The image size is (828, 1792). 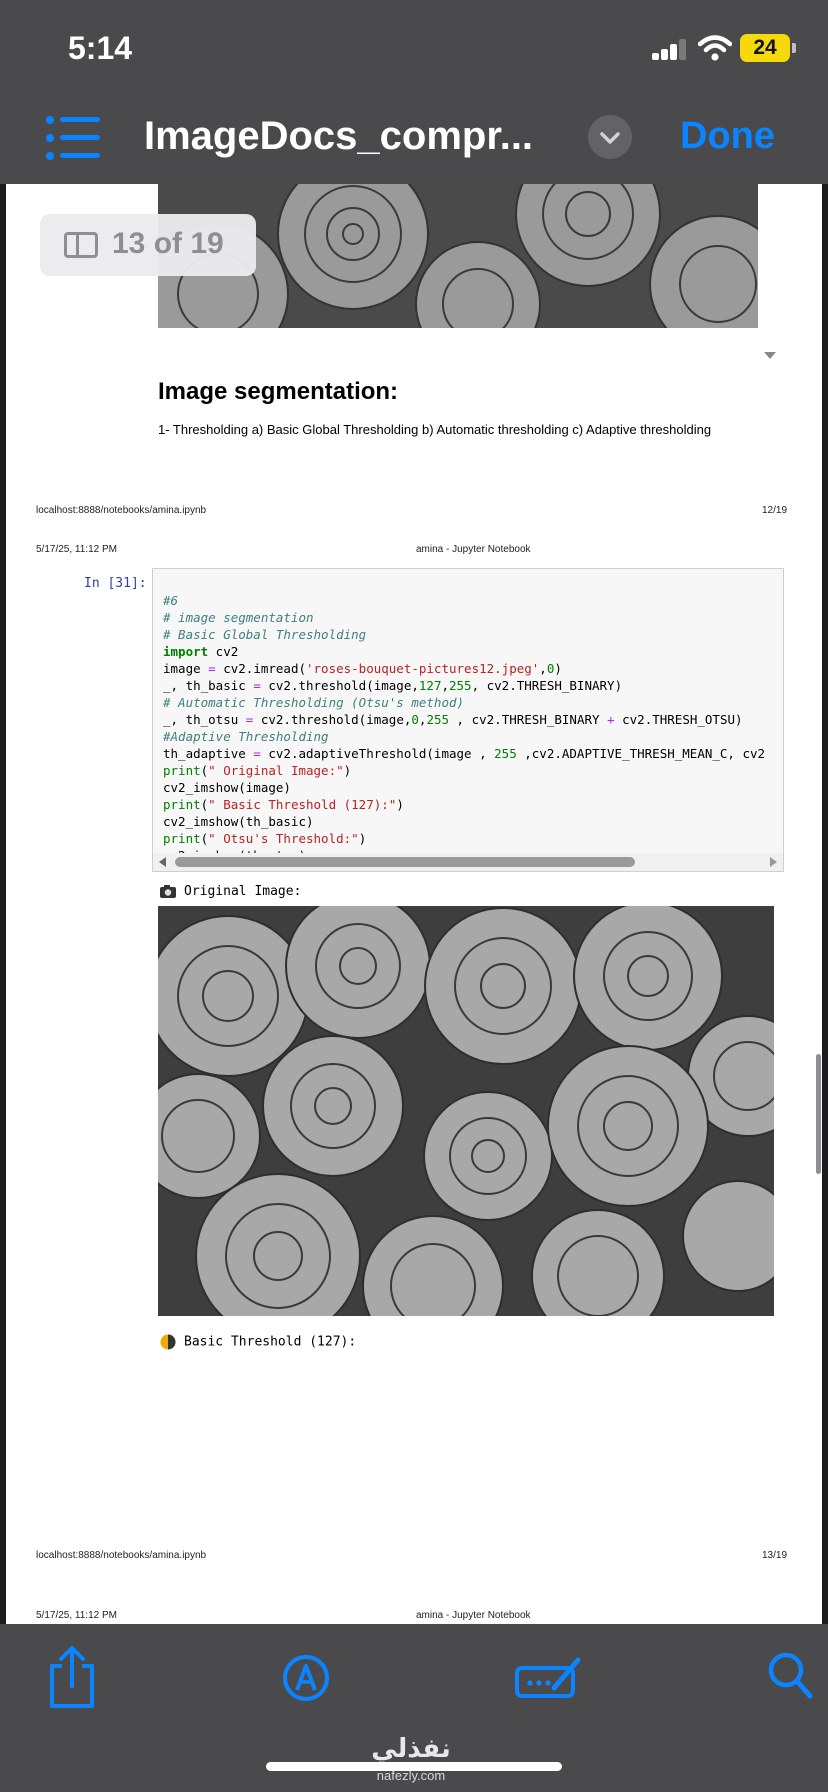 What do you see at coordinates (168, 243) in the screenshot?
I see `page-indicator-text: 13 of 19` at bounding box center [168, 243].